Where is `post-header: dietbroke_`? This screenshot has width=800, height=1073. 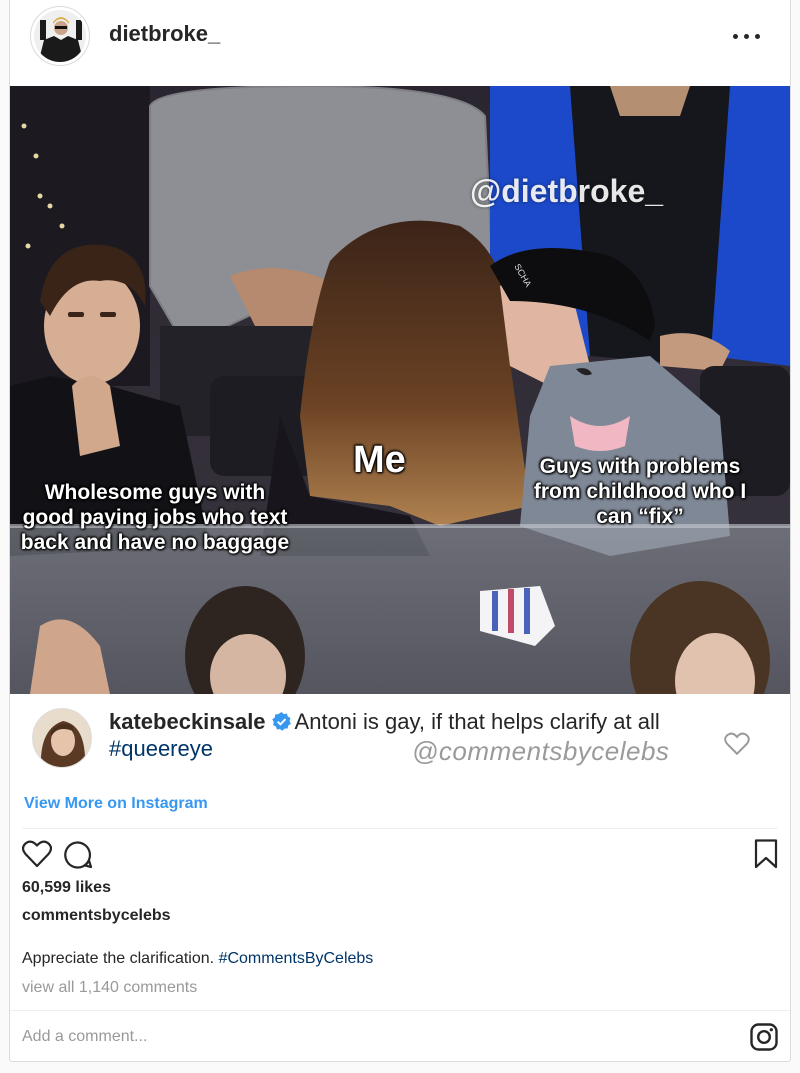 post-header: dietbroke_ is located at coordinates (400, 43).